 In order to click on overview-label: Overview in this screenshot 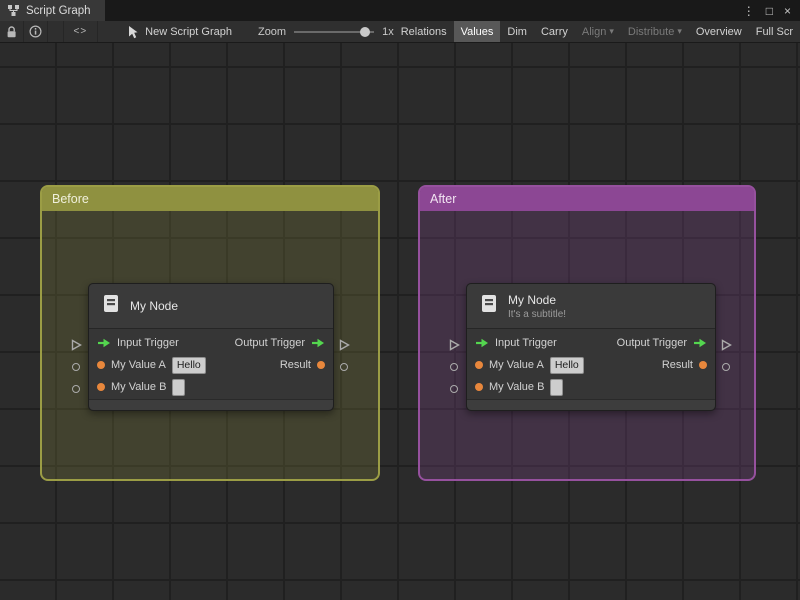, I will do `click(718, 31)`.